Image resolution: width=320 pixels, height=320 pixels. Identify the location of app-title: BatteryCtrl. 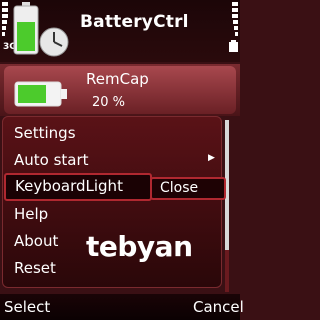
(134, 22).